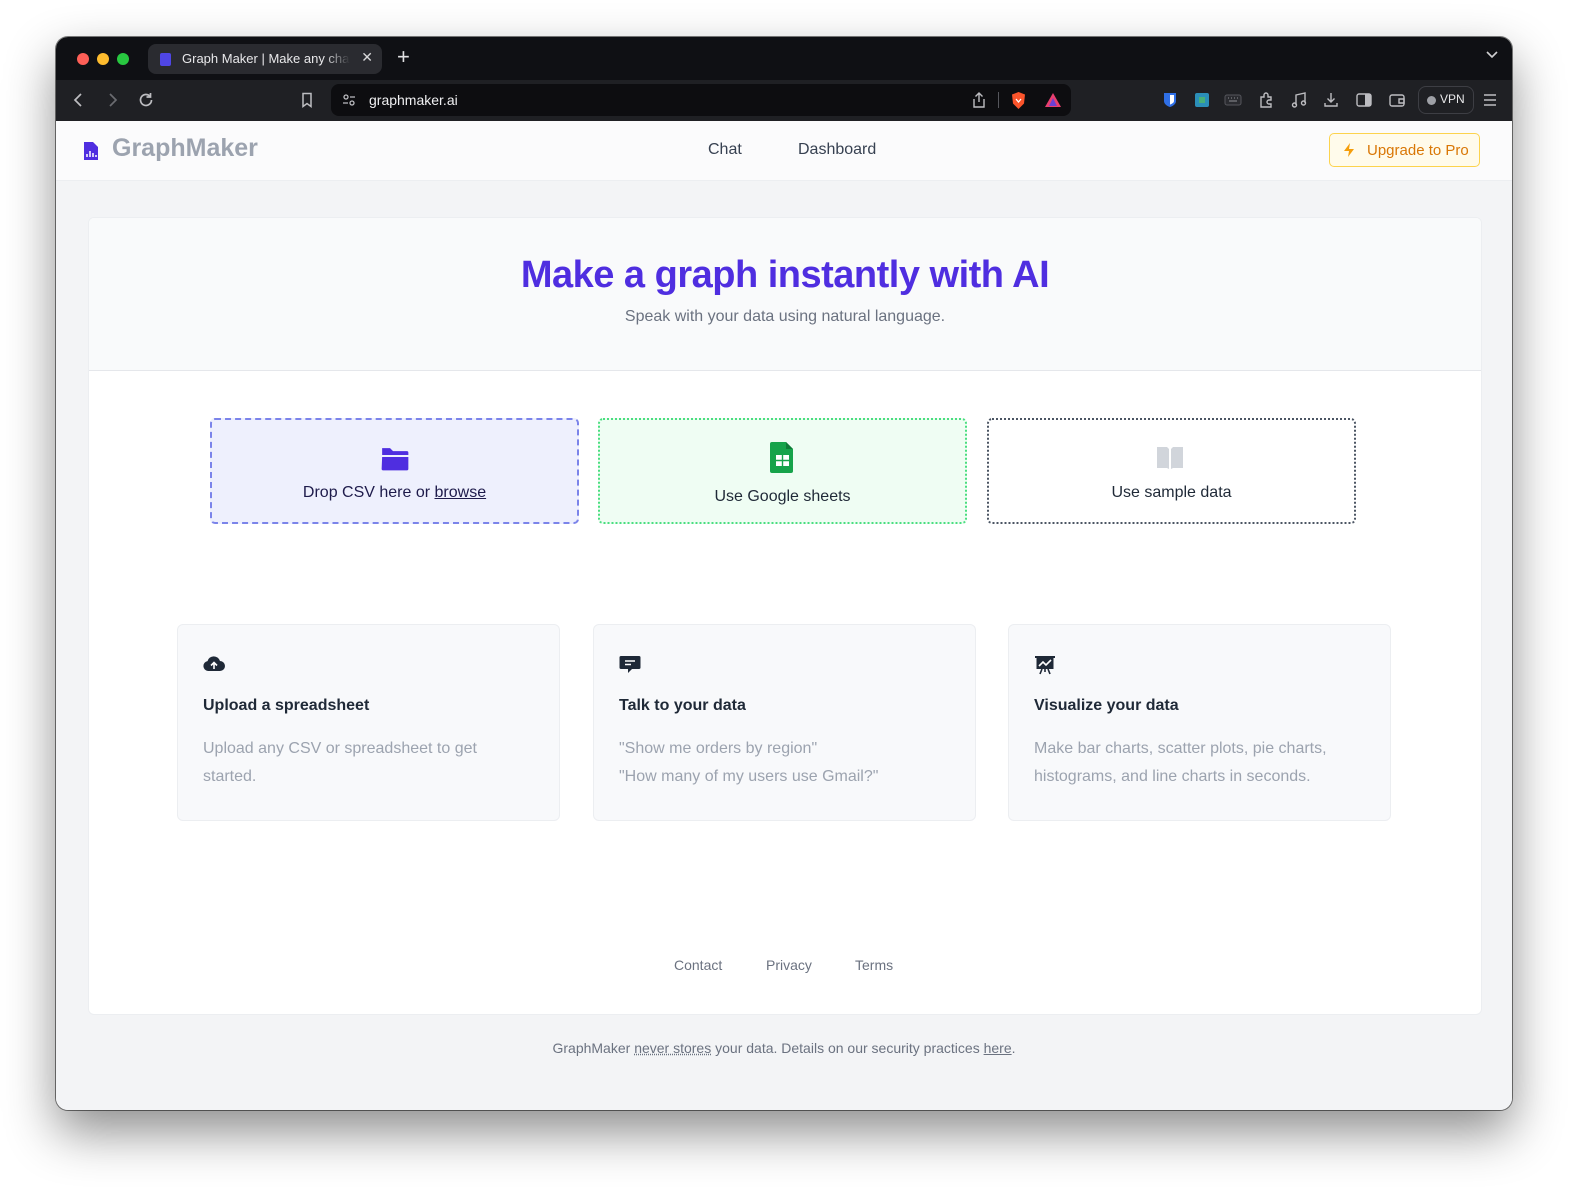 The image size is (1570, 1187). I want to click on footer-link-contact: Contact, so click(698, 965).